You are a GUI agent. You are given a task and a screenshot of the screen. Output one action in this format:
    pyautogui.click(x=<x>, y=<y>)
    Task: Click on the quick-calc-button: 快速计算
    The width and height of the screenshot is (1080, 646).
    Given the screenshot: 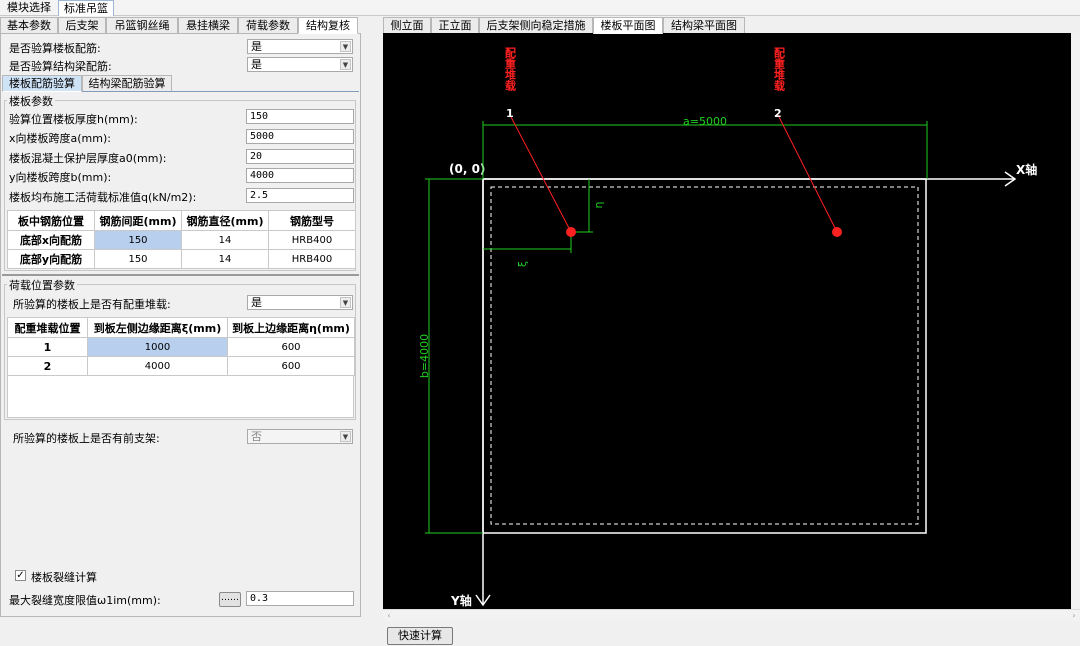 What is the action you would take?
    pyautogui.click(x=420, y=636)
    